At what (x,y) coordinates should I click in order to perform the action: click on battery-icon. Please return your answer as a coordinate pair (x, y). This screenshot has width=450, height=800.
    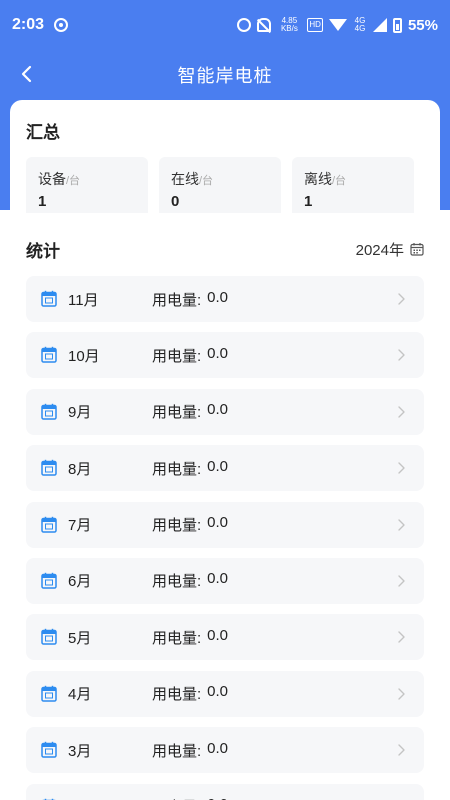
    Looking at the image, I should click on (397, 25).